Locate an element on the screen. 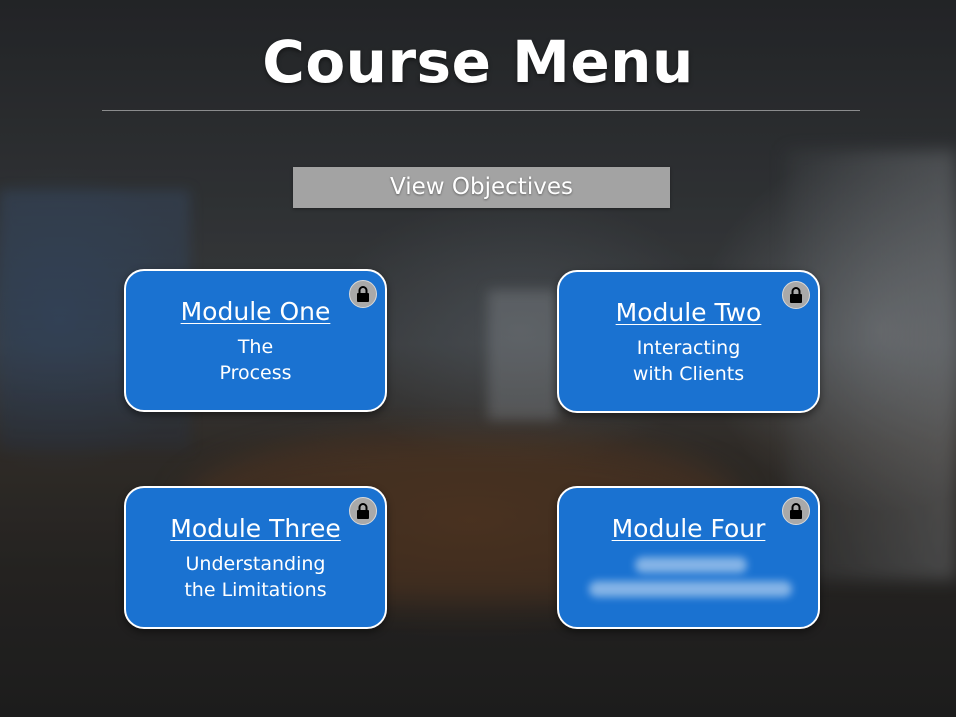 This screenshot has height=717, width=956. module-subtitle: Understanding the Limitations is located at coordinates (255, 577).